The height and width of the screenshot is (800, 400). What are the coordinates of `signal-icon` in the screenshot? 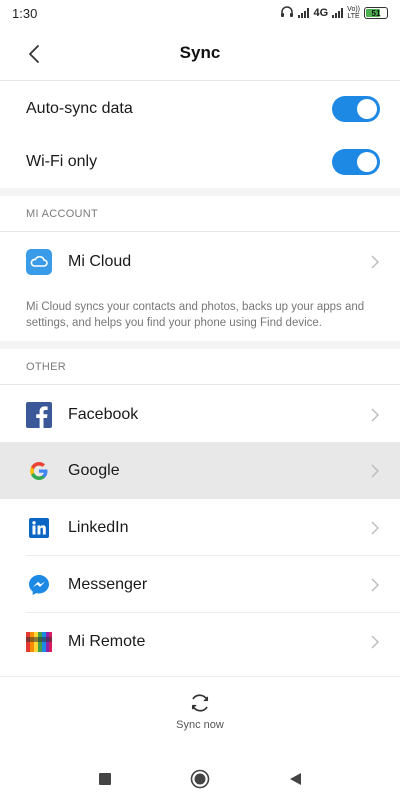 It's located at (304, 13).